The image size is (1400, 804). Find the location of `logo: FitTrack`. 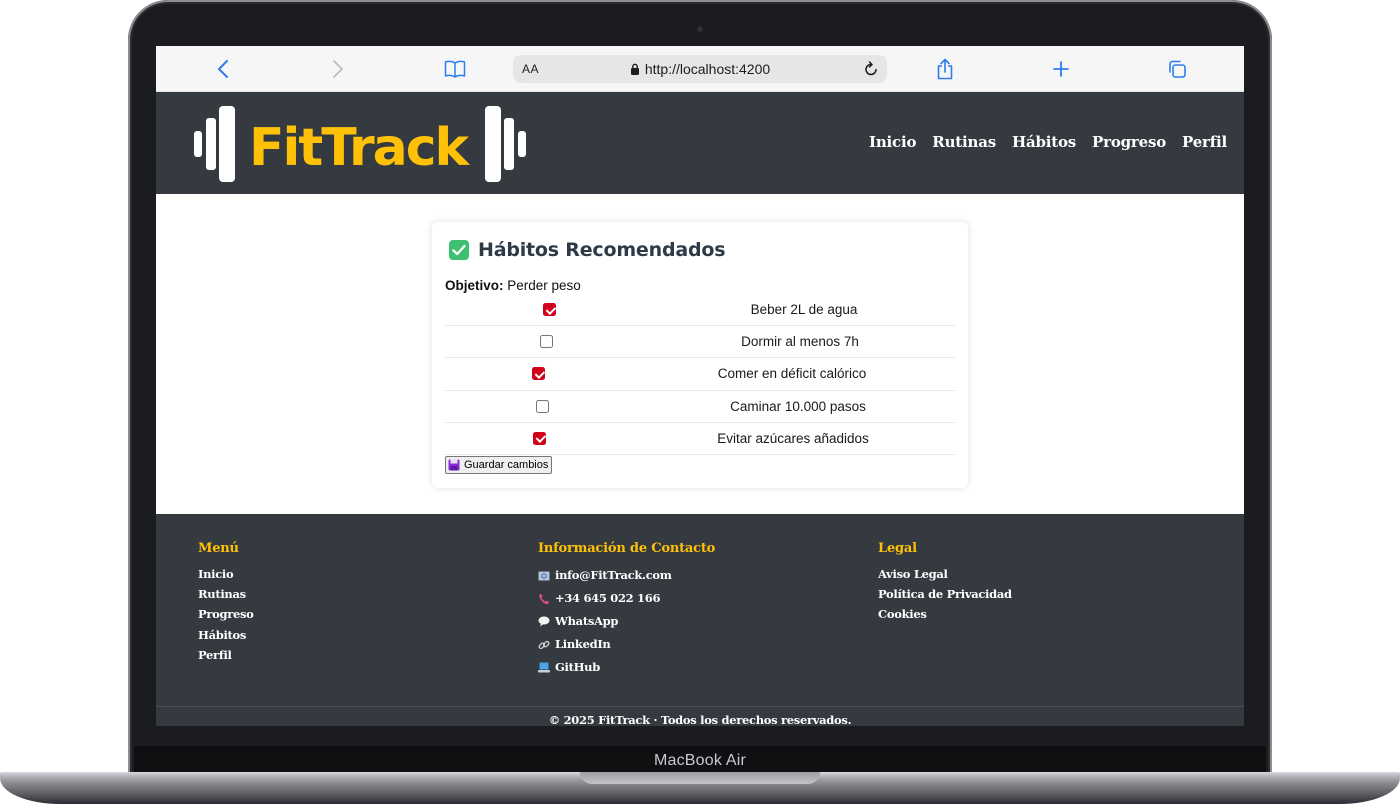

logo: FitTrack is located at coordinates (361, 144).